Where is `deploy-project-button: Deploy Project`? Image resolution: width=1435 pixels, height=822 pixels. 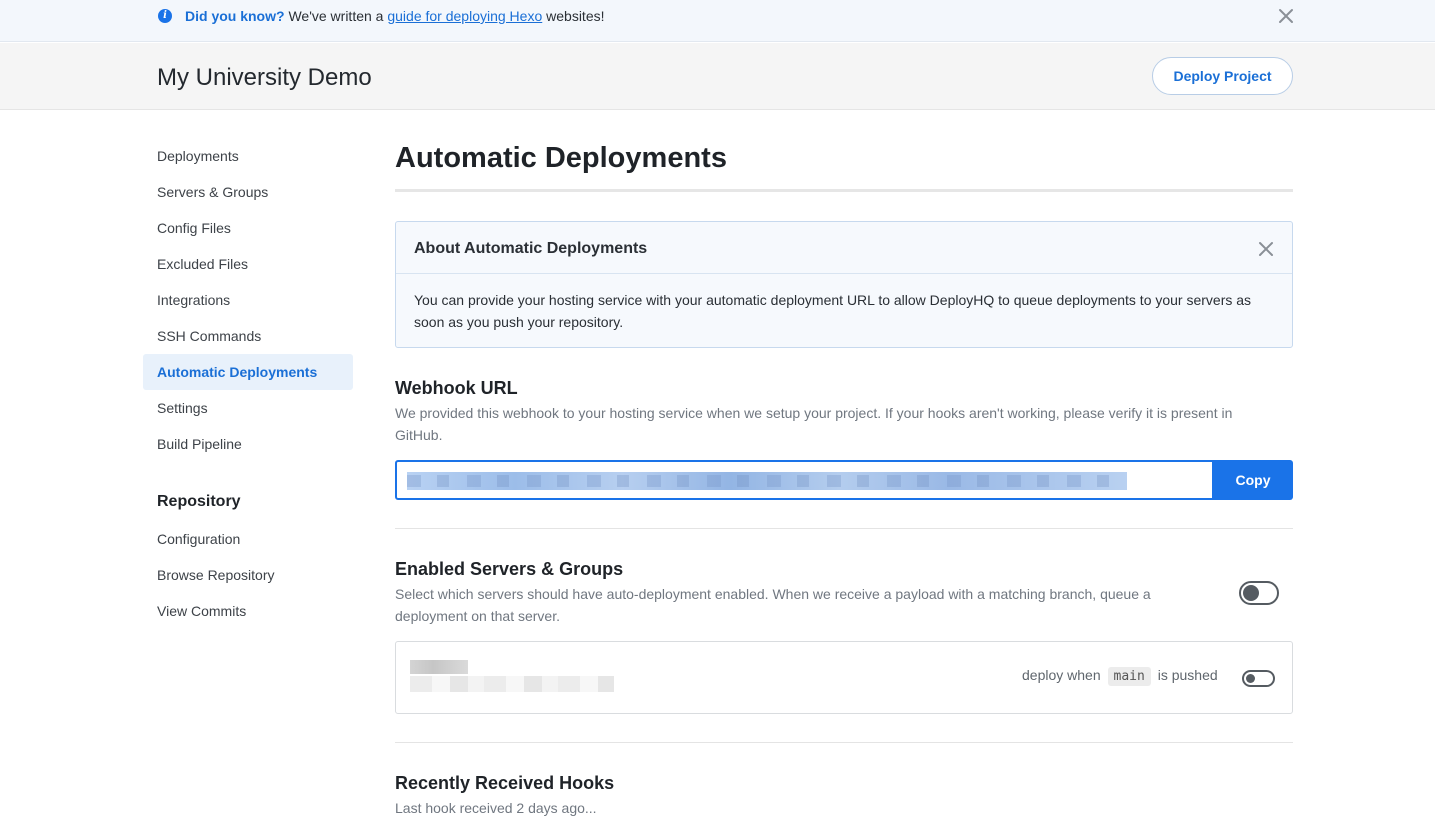 deploy-project-button: Deploy Project is located at coordinates (1222, 76).